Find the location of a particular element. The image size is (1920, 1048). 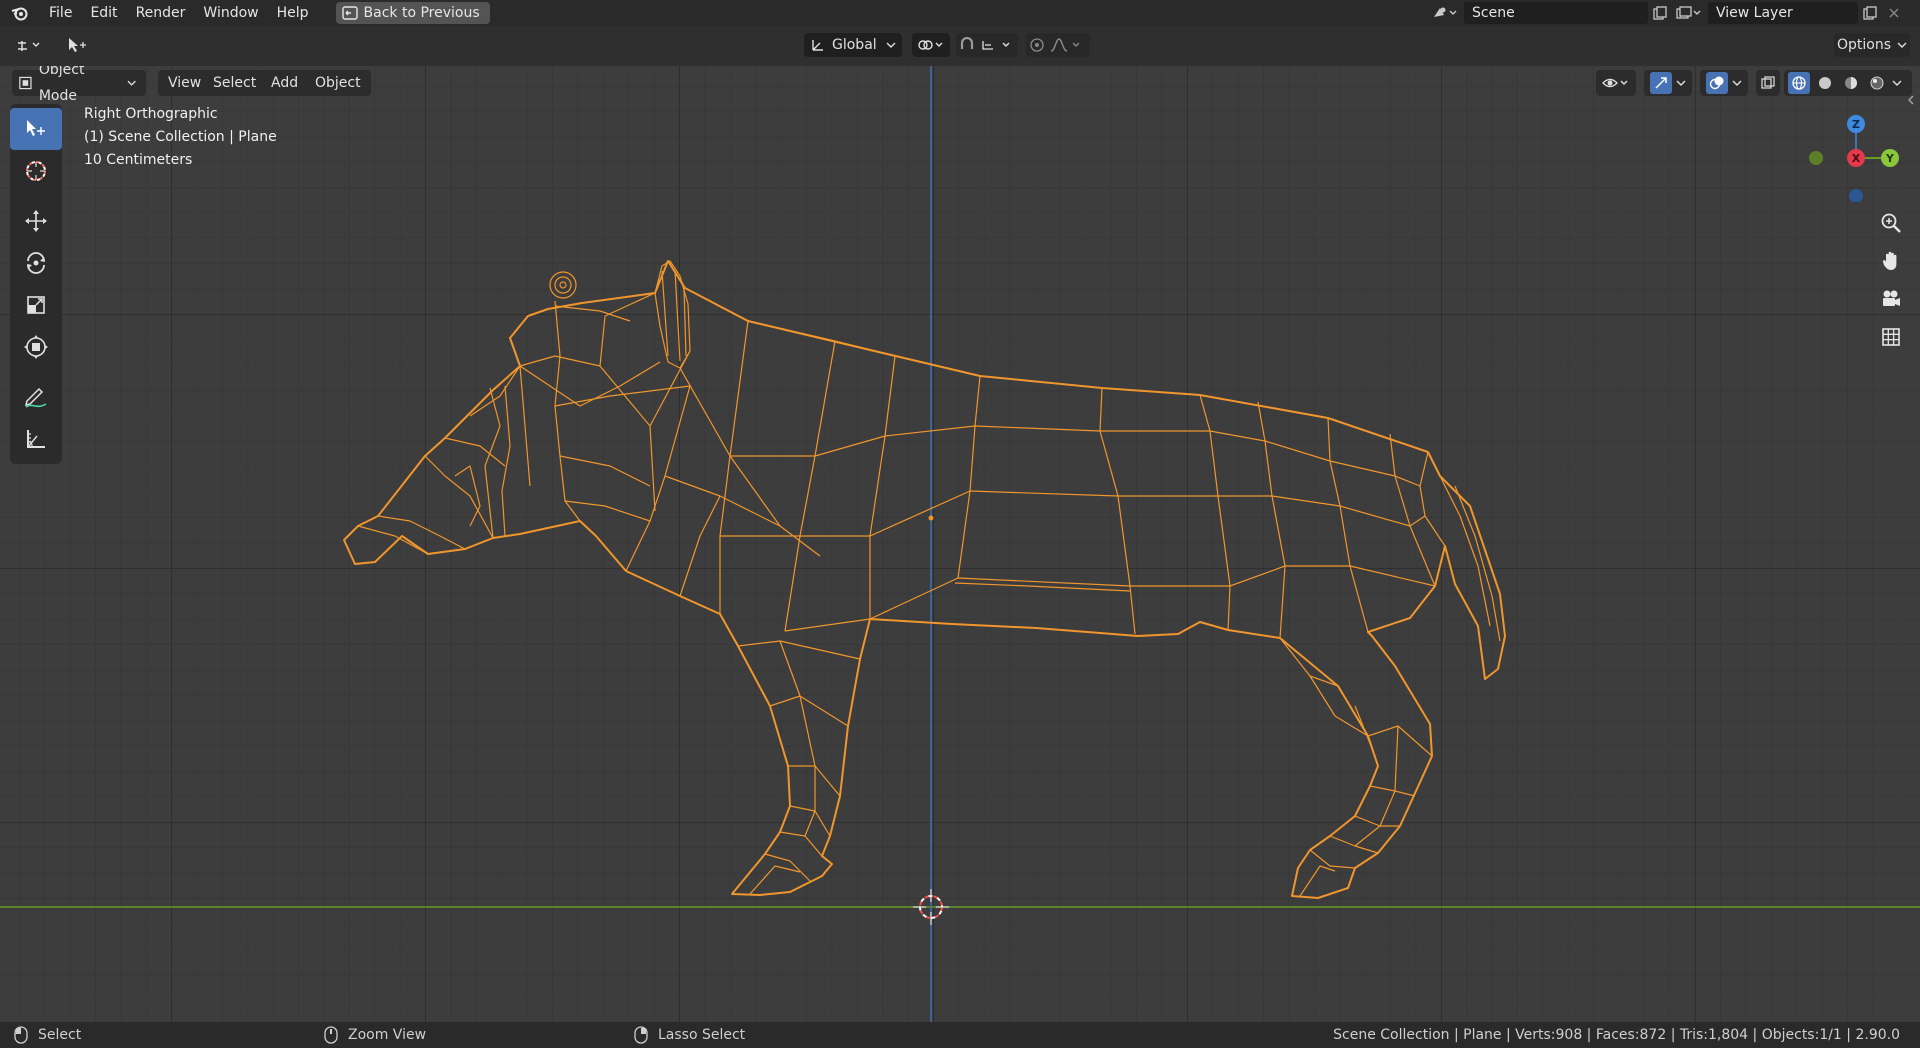

snapping-controls is located at coordinates (987, 45).